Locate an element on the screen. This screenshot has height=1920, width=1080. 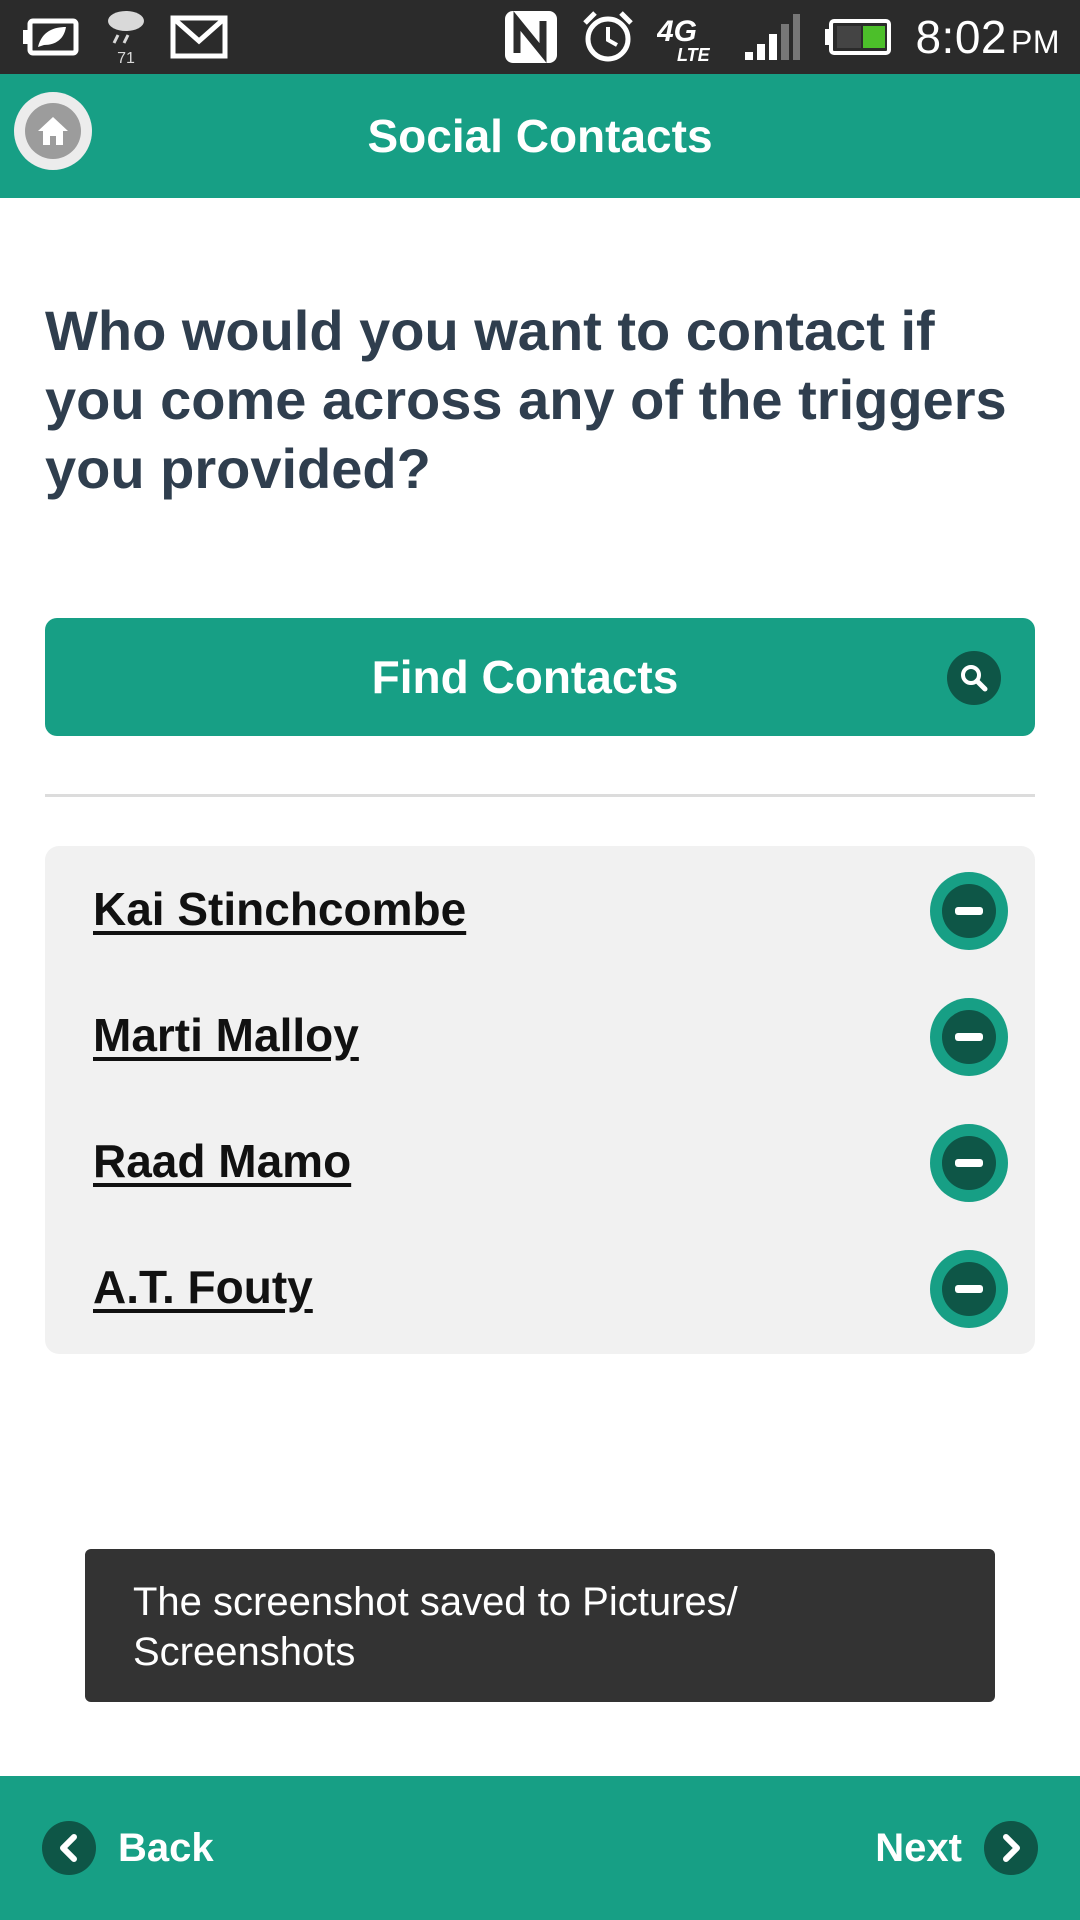
leaf-battery-saver-icon is located at coordinates (51, 37).